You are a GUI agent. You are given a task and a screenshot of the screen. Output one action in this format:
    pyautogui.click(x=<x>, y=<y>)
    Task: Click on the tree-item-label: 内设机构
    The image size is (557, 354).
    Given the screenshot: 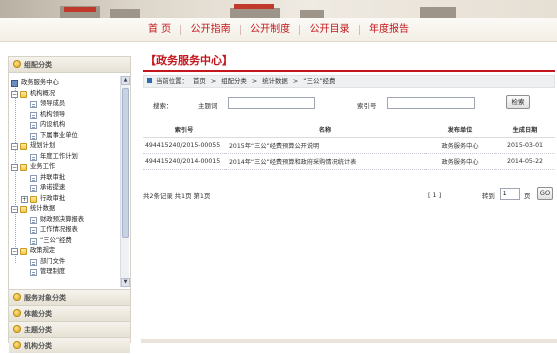 What is the action you would take?
    pyautogui.click(x=53, y=124)
    